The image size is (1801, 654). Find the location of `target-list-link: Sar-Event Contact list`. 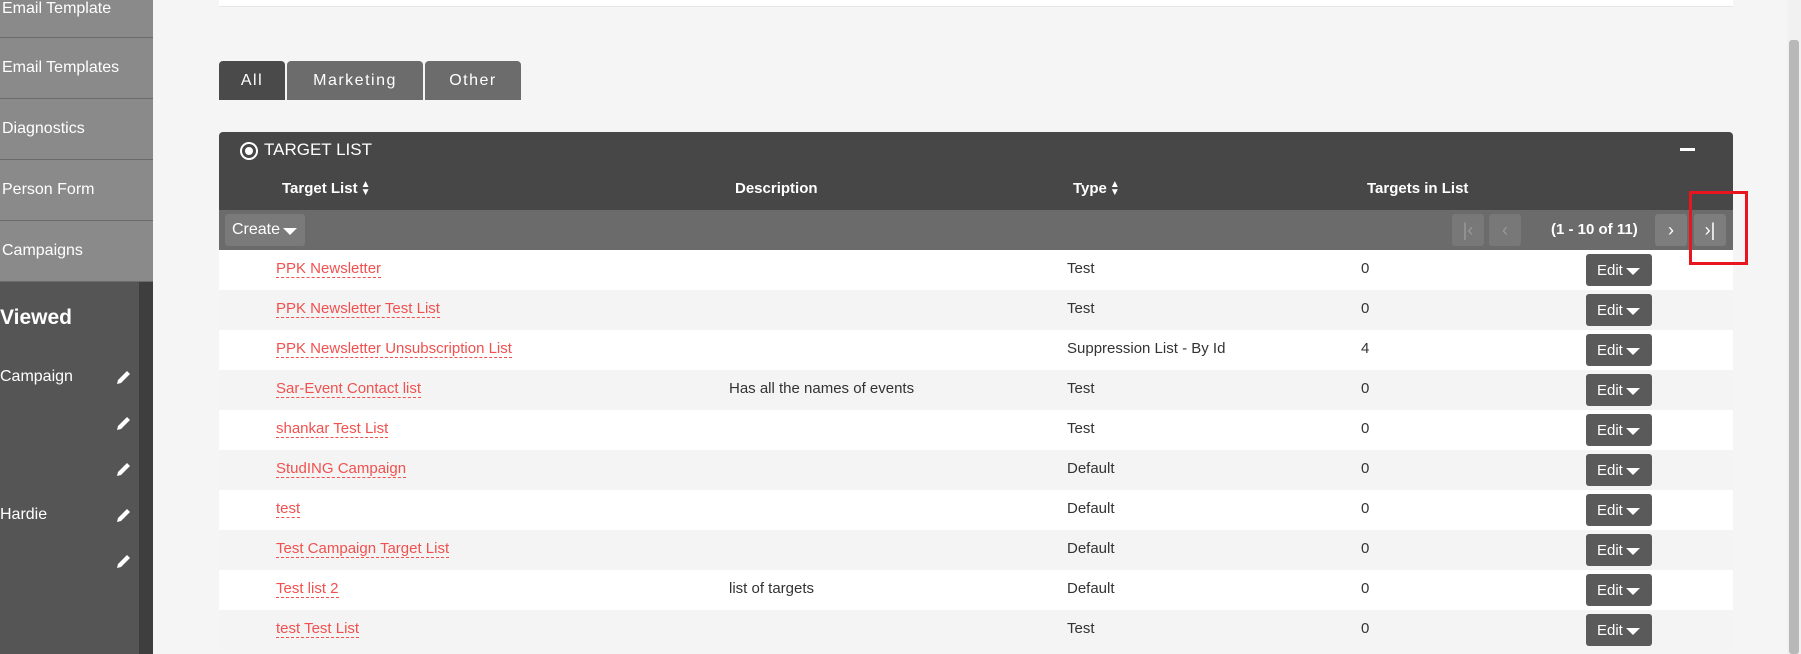

target-list-link: Sar-Event Contact list is located at coordinates (349, 389).